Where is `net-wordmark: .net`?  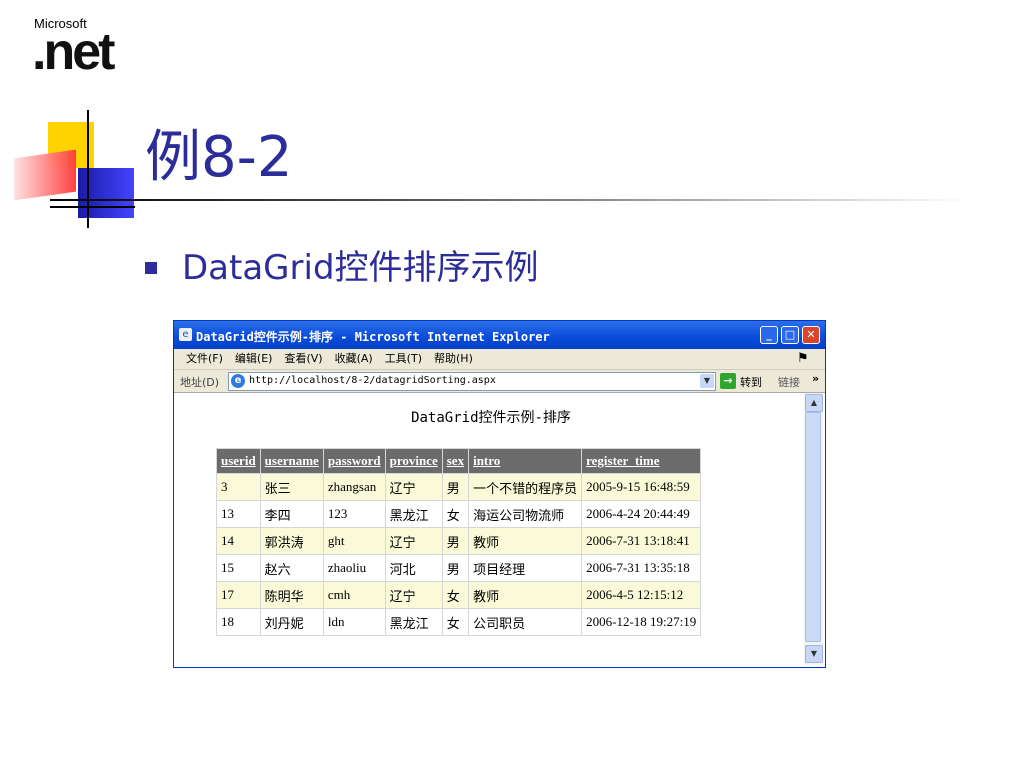
net-wordmark: .net is located at coordinates (73, 52).